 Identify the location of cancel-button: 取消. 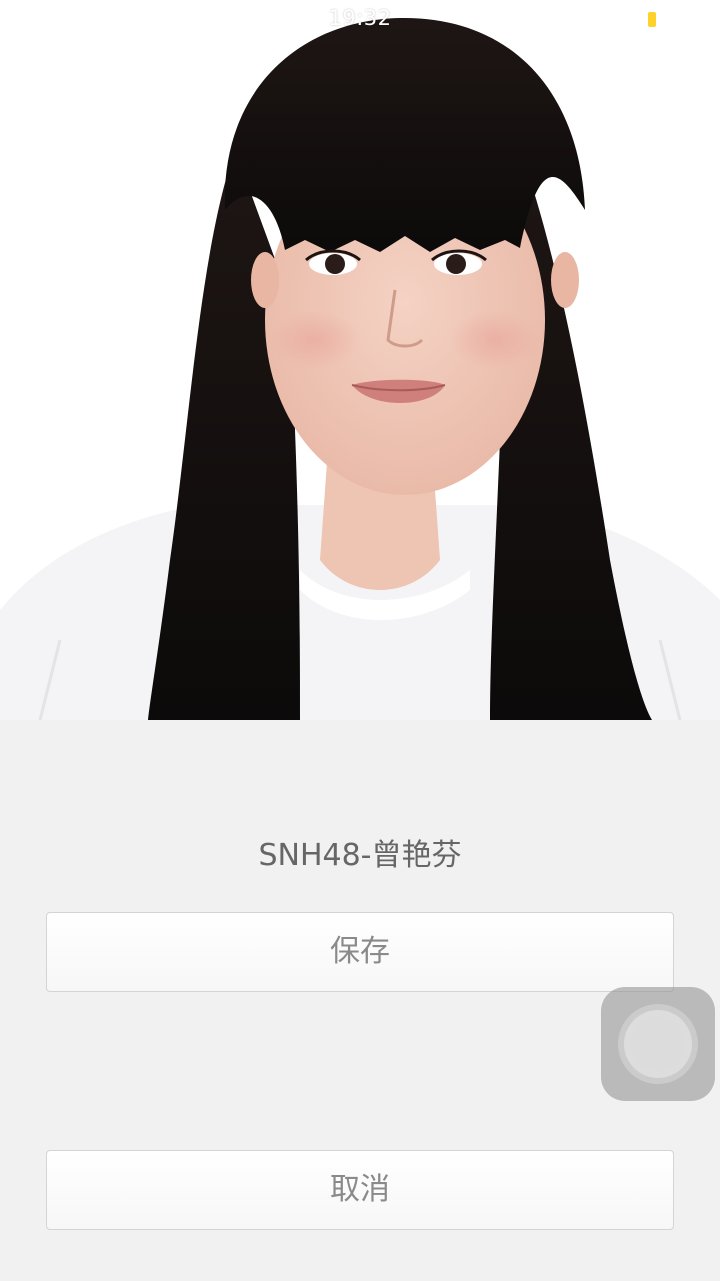
(360, 1190).